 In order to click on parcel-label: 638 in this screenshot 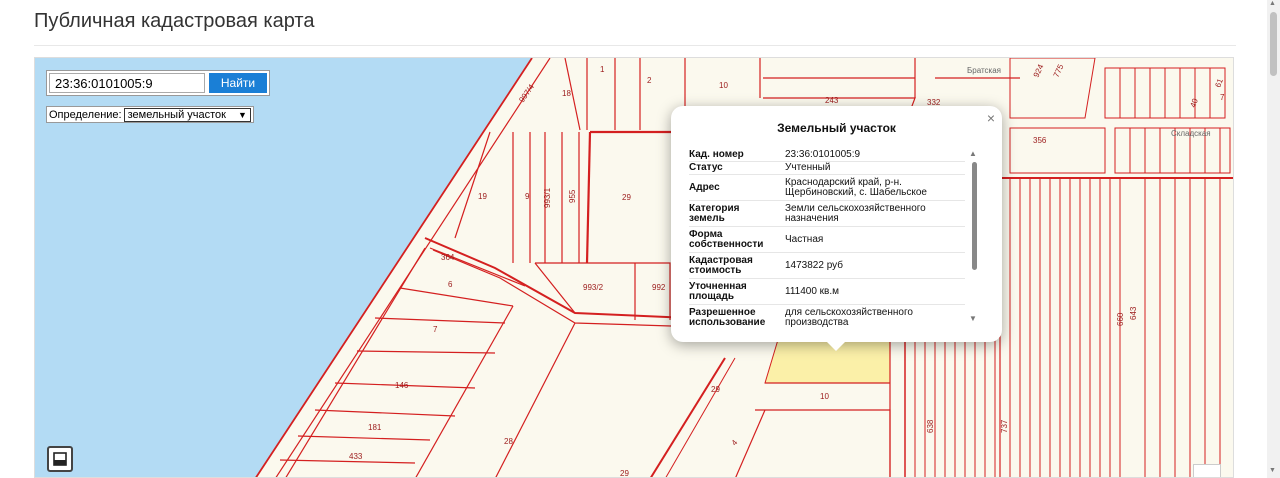, I will do `click(930, 426)`.